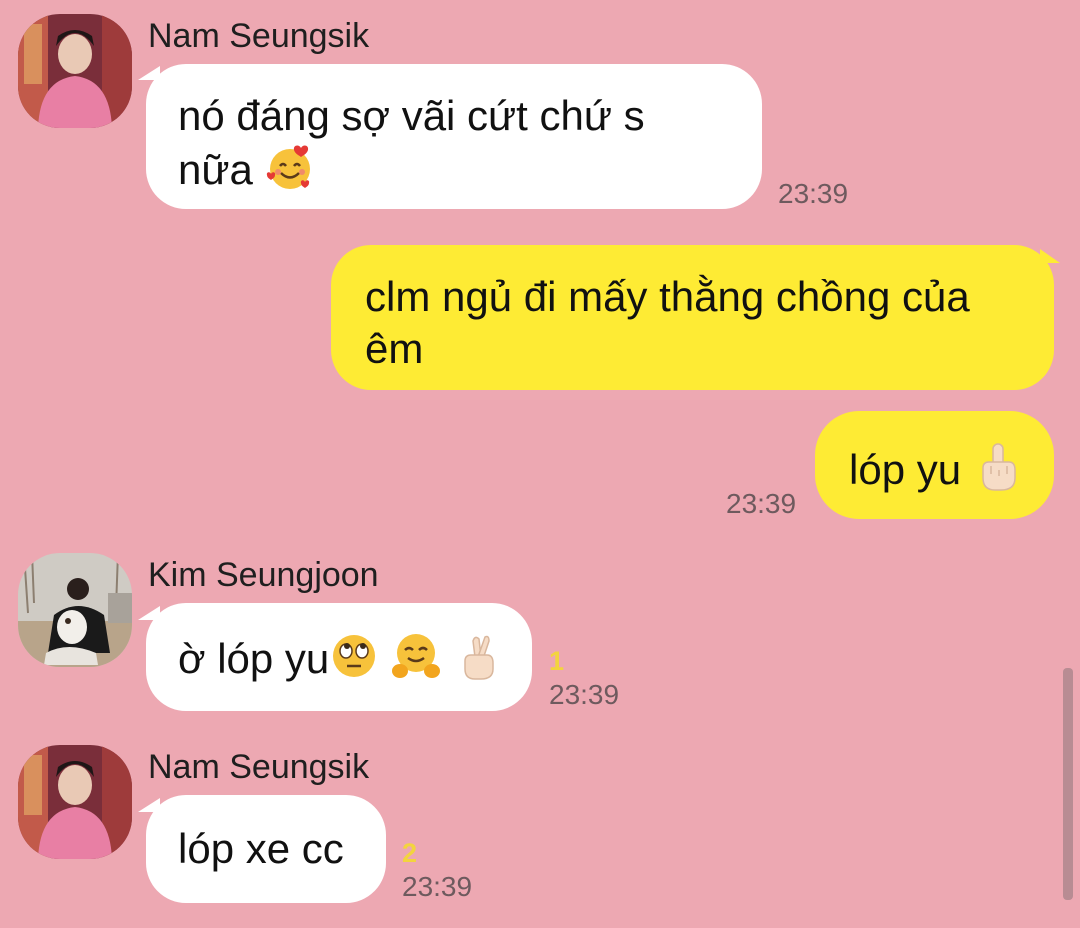 This screenshot has width=1080, height=928. What do you see at coordinates (261, 848) in the screenshot?
I see `message-text: lóp xe cc` at bounding box center [261, 848].